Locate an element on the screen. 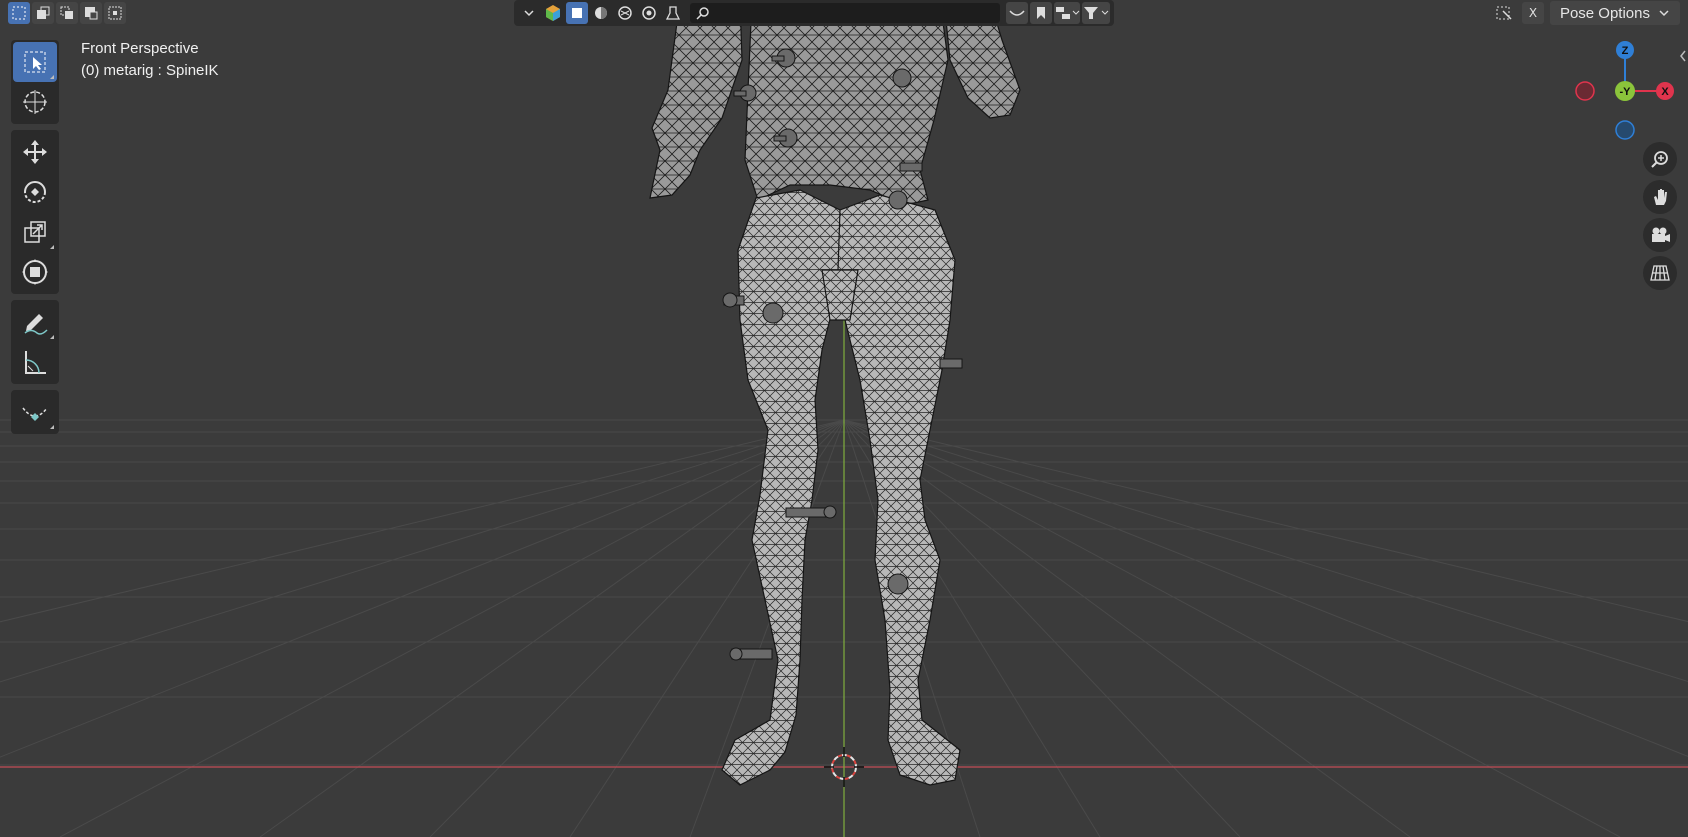 The width and height of the screenshot is (1688, 837). gizmo-x-label: X is located at coordinates (1665, 92).